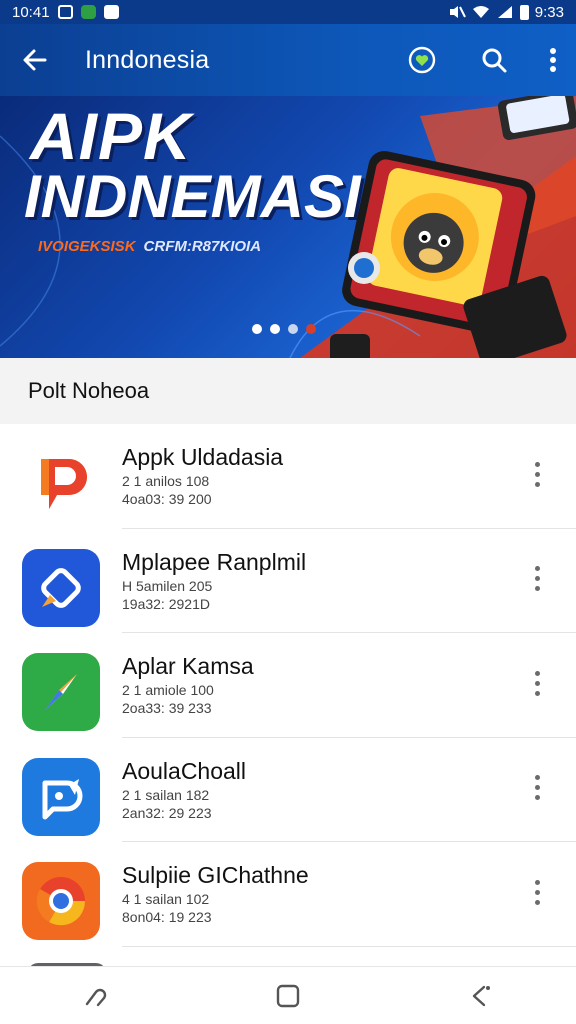 This screenshot has width=576, height=1024. I want to click on banner-subtitle: IVOIGEKSISK CRFM:R87KIOIA, so click(149, 246).